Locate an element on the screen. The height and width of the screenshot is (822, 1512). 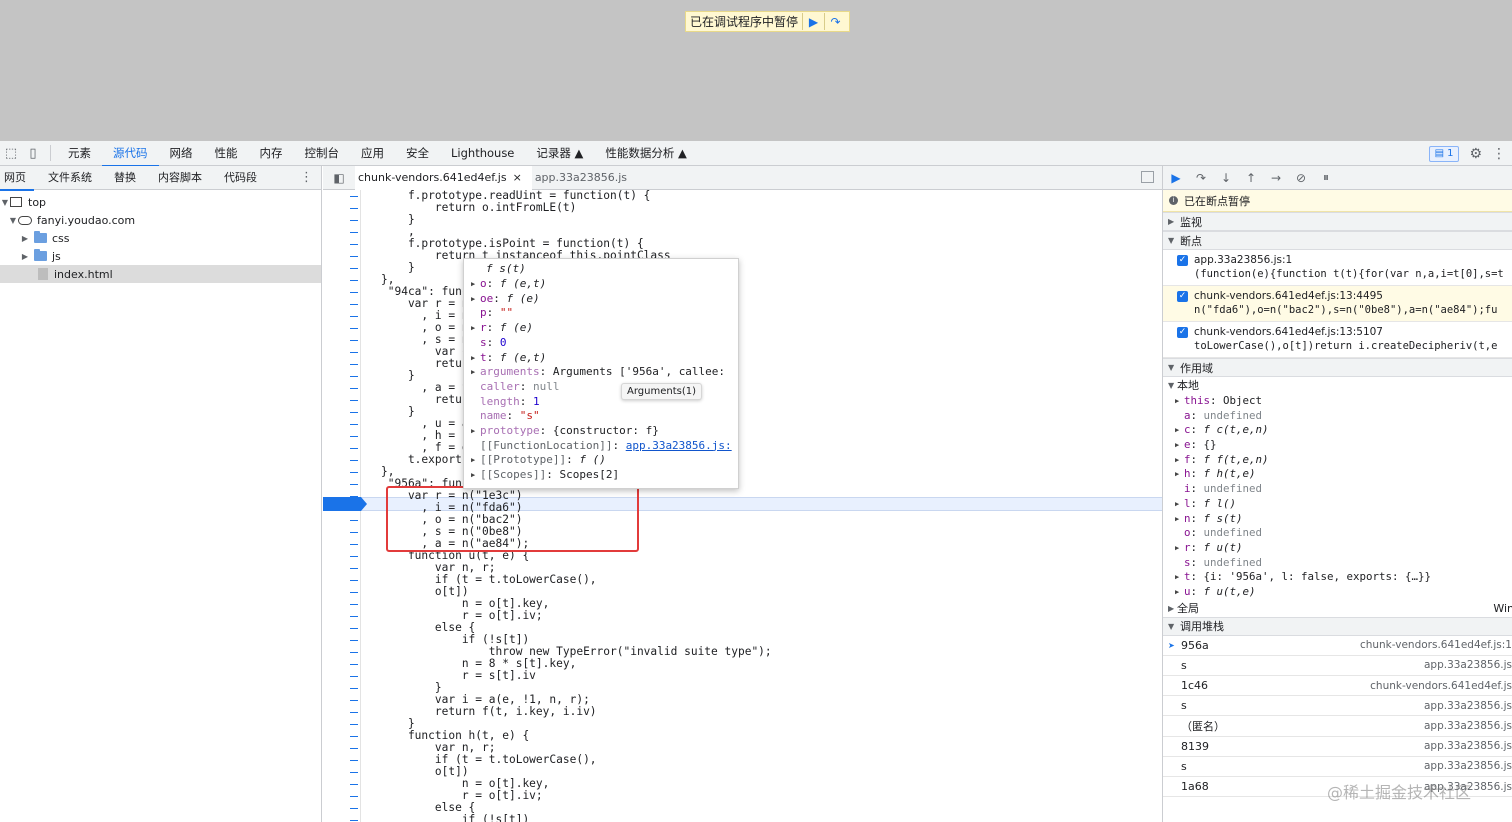
callstack-frame: （匿名） app.33a23856.js is located at coordinates (1337, 726).